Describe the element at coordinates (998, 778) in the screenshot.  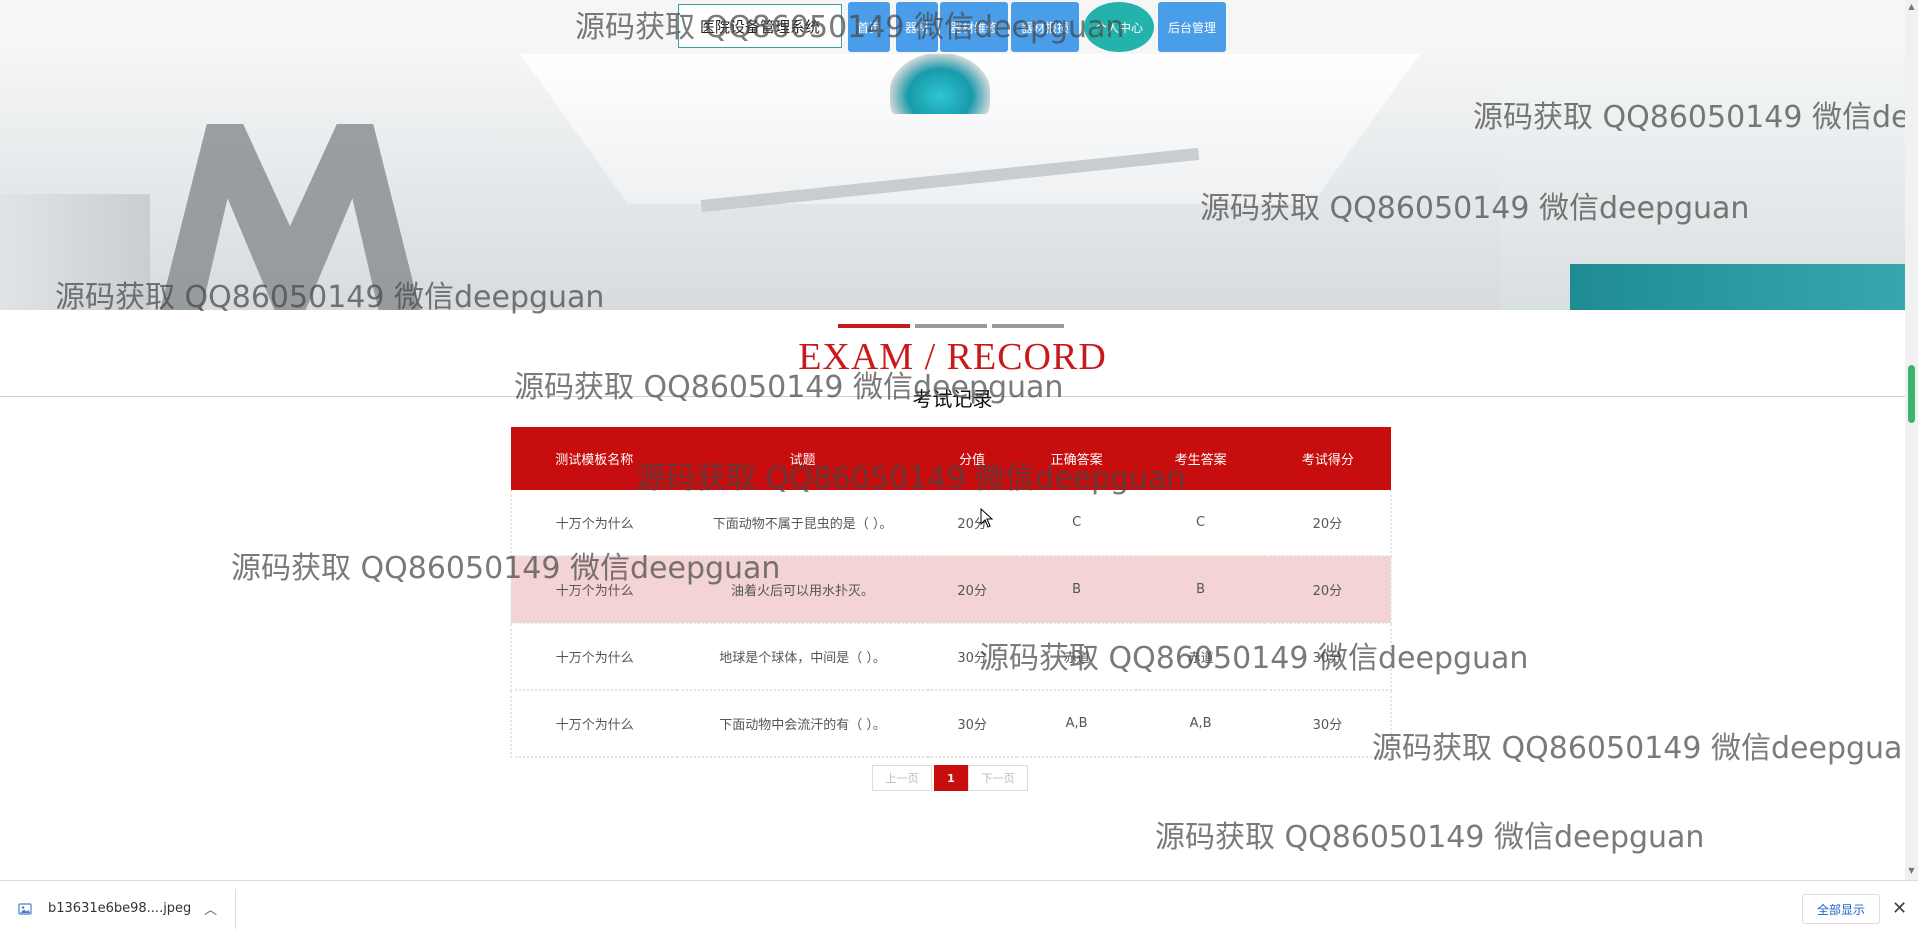
I see `next-page-button: 下一页` at that location.